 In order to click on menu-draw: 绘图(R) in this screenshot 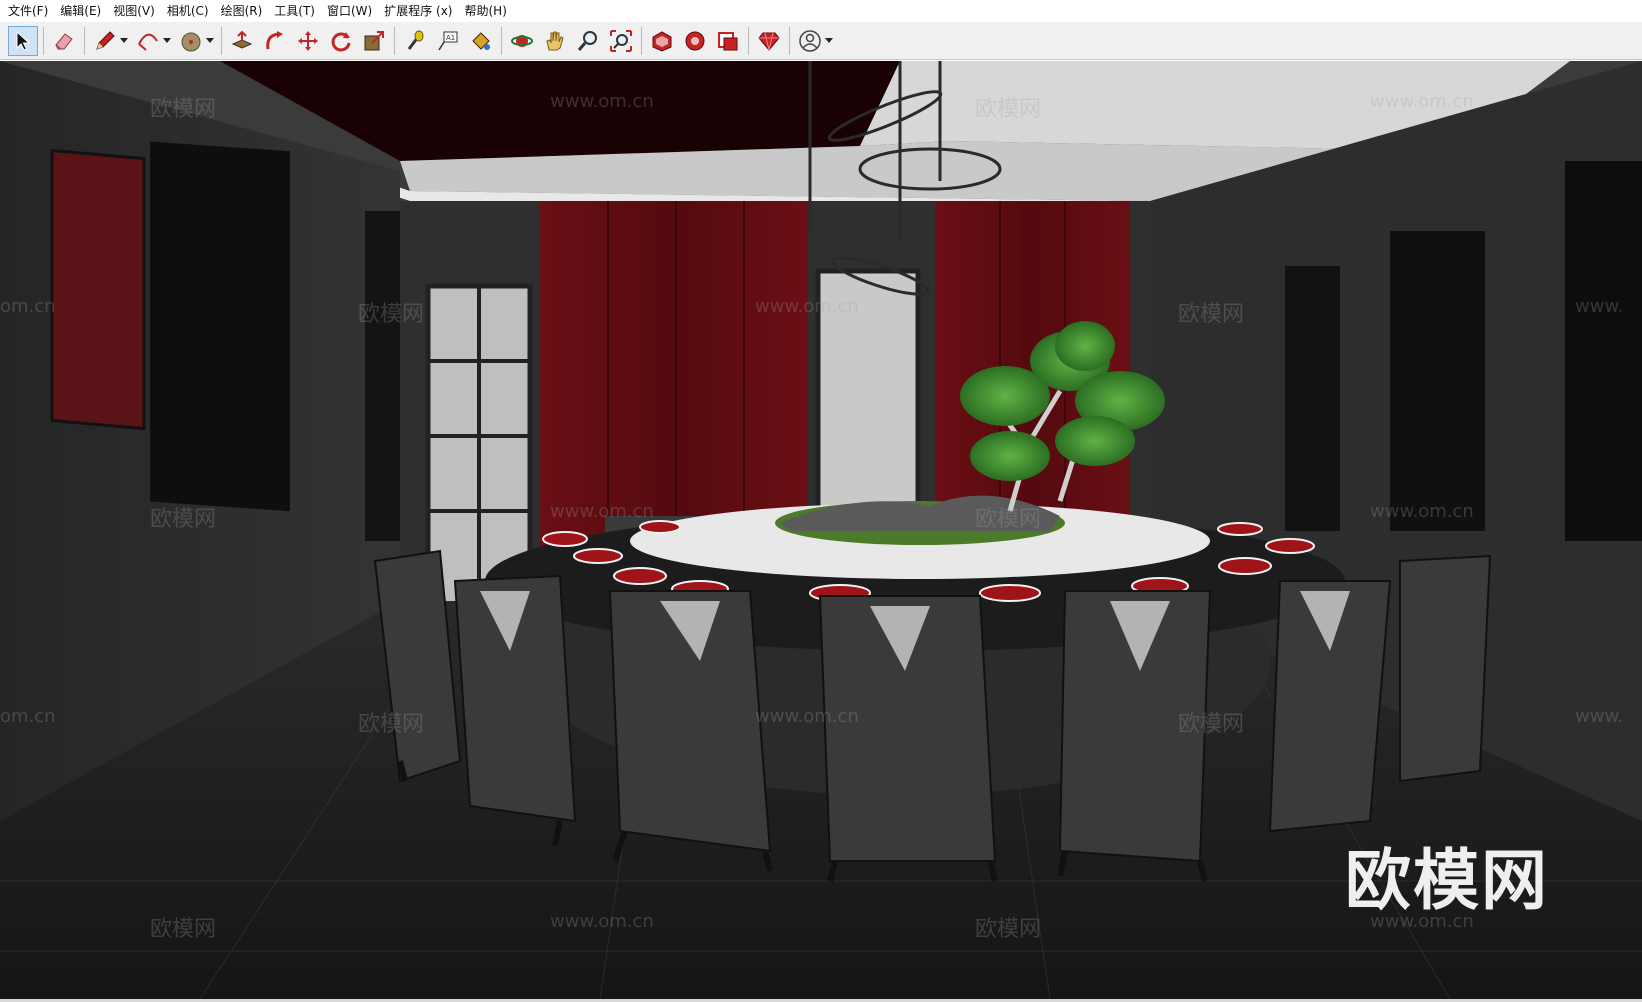, I will do `click(244, 11)`.